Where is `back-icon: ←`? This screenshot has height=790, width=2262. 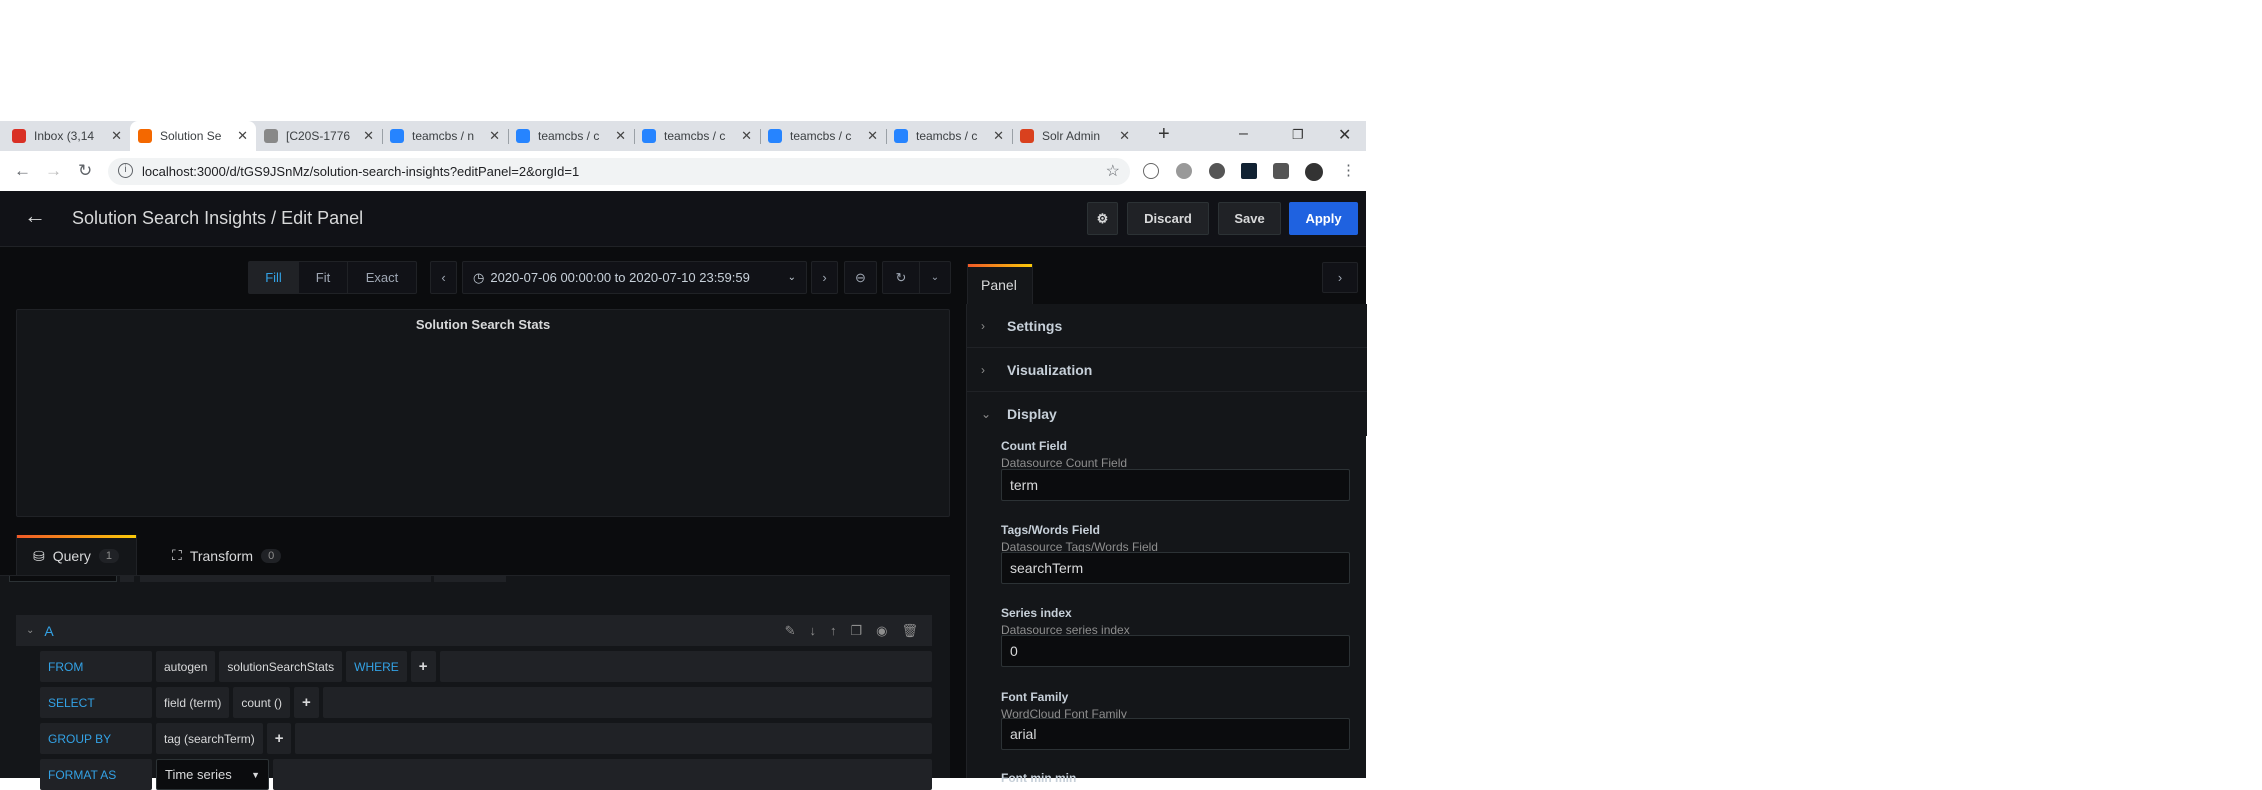
back-icon: ← is located at coordinates (22, 171).